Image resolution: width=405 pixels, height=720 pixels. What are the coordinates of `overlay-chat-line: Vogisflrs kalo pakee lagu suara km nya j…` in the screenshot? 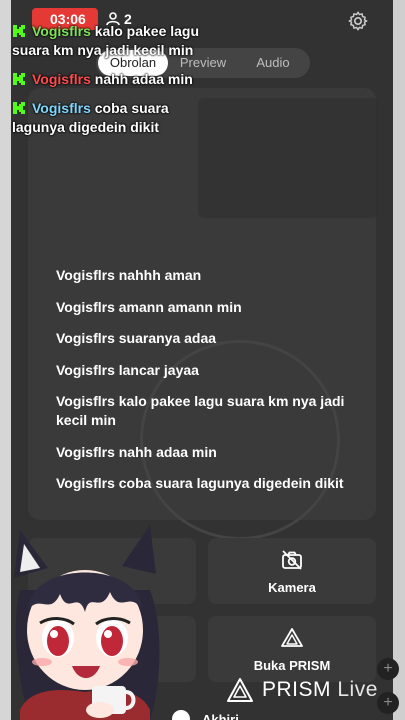 It's located at (107, 41).